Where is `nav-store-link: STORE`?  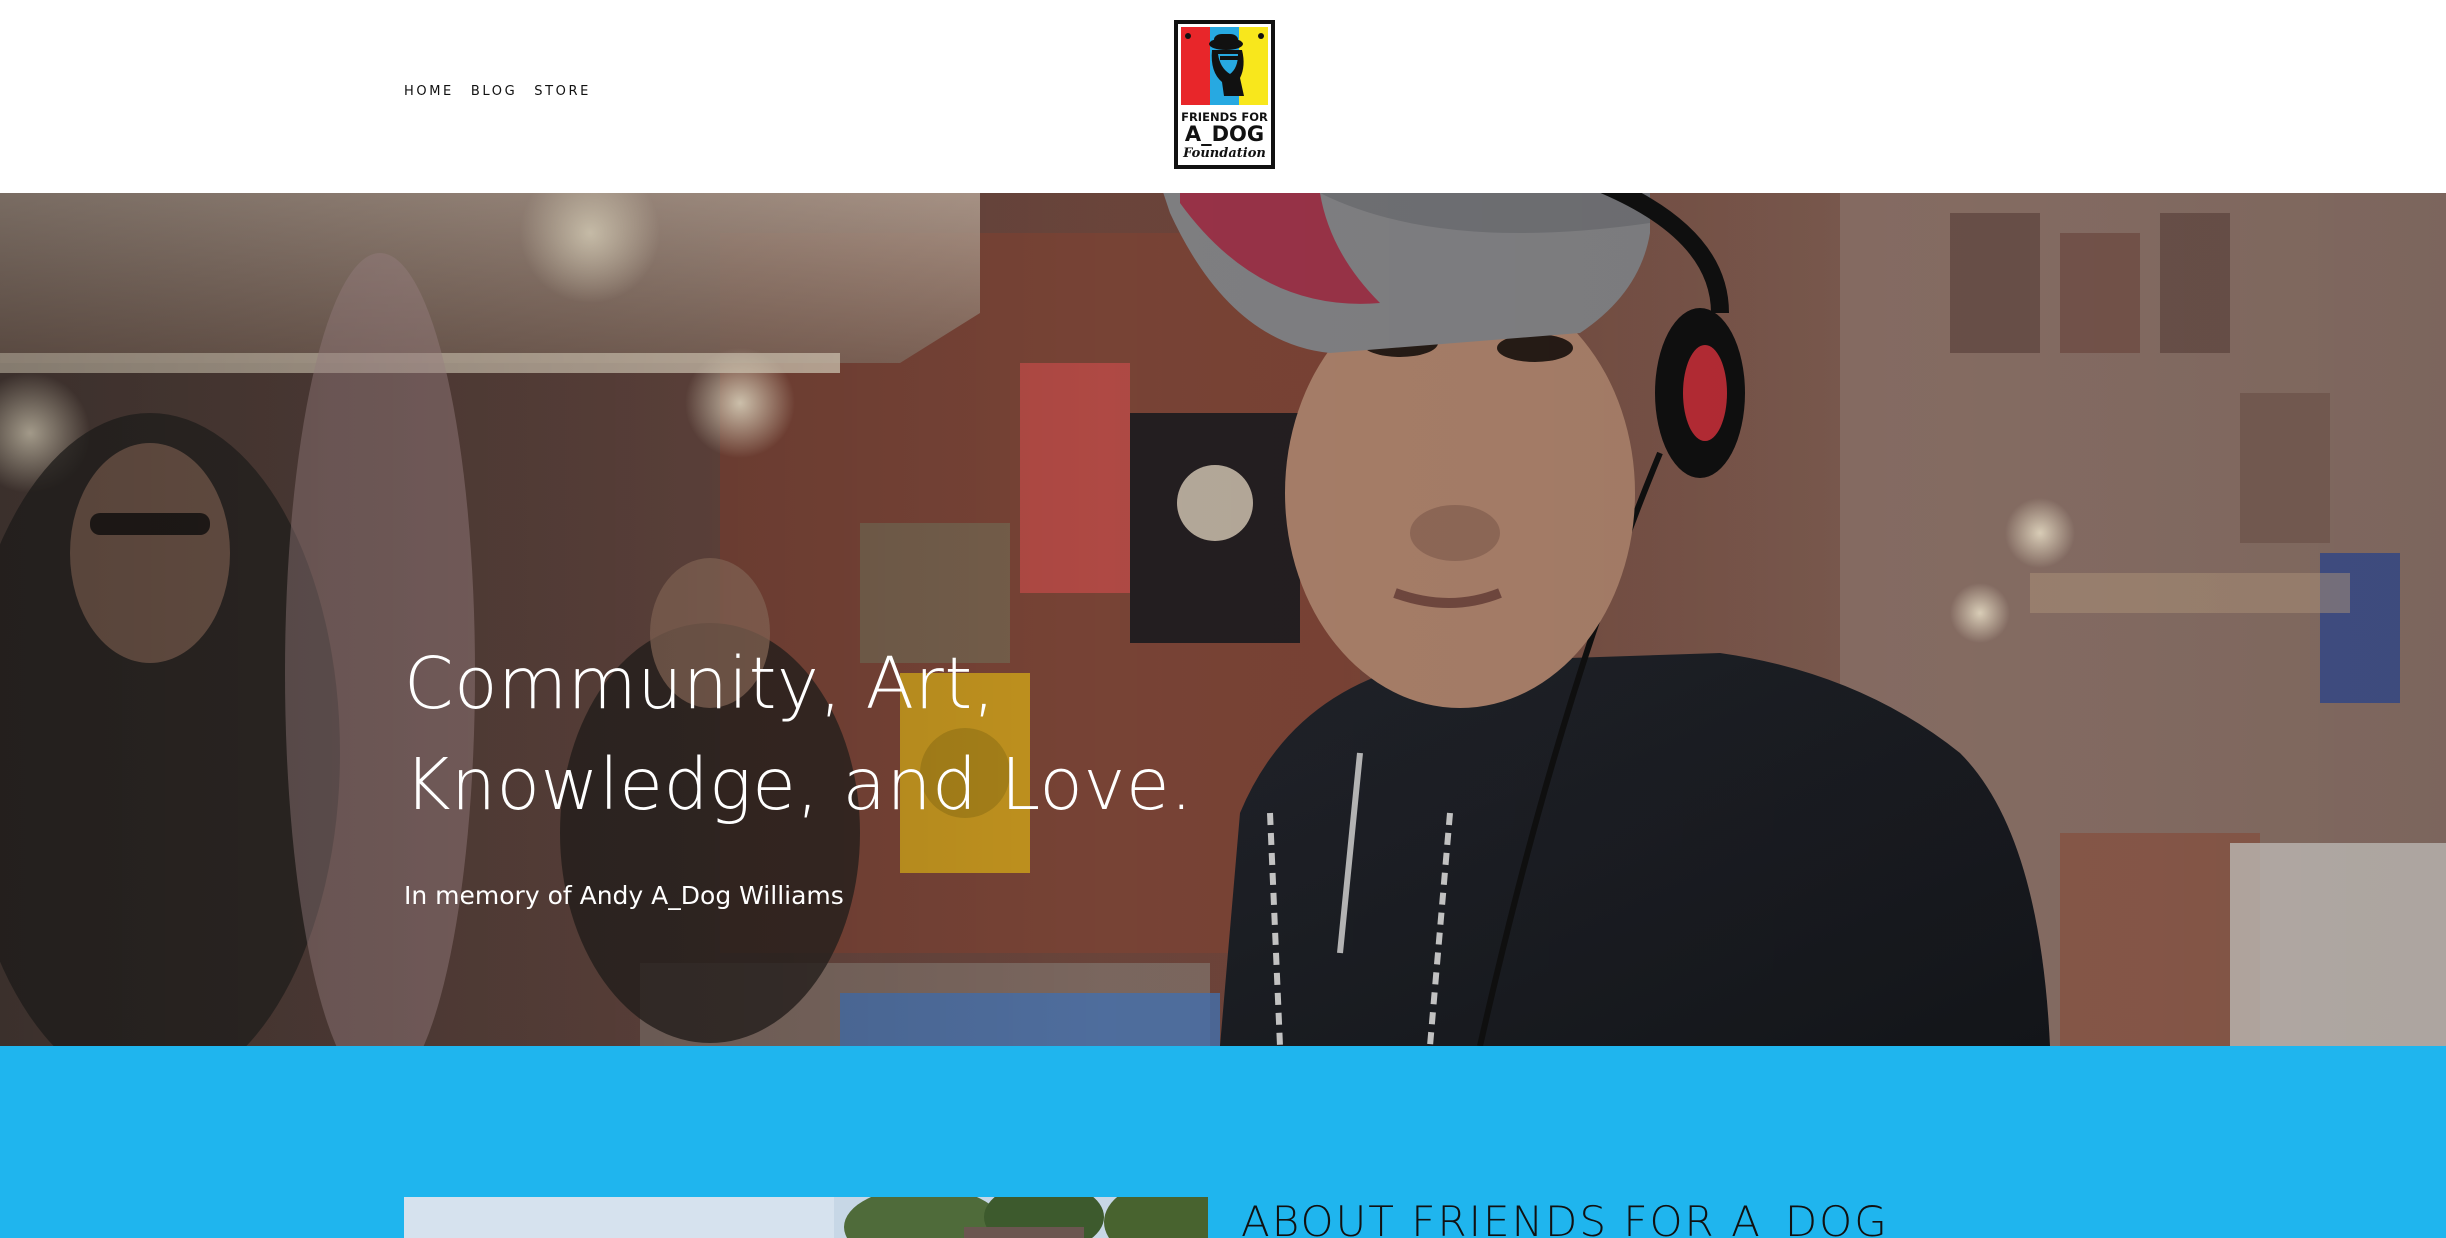
nav-store-link: STORE is located at coordinates (562, 91).